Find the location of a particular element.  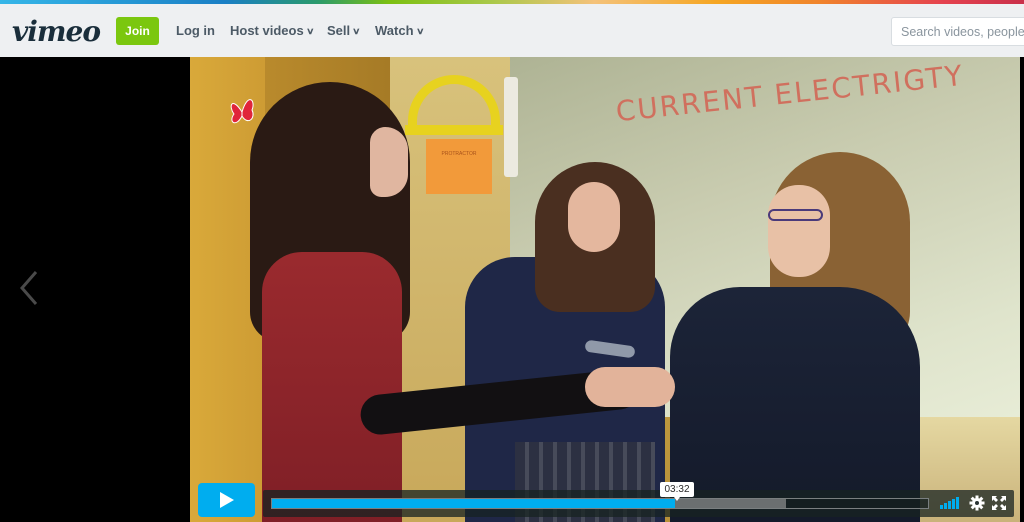

nav-host-videos: Host videos ∨ is located at coordinates (272, 30).